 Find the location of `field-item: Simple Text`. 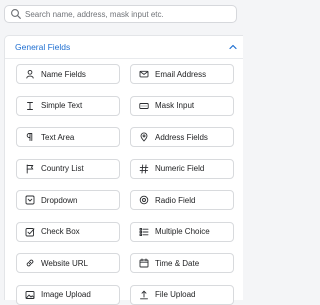

field-item: Simple Text is located at coordinates (68, 105).